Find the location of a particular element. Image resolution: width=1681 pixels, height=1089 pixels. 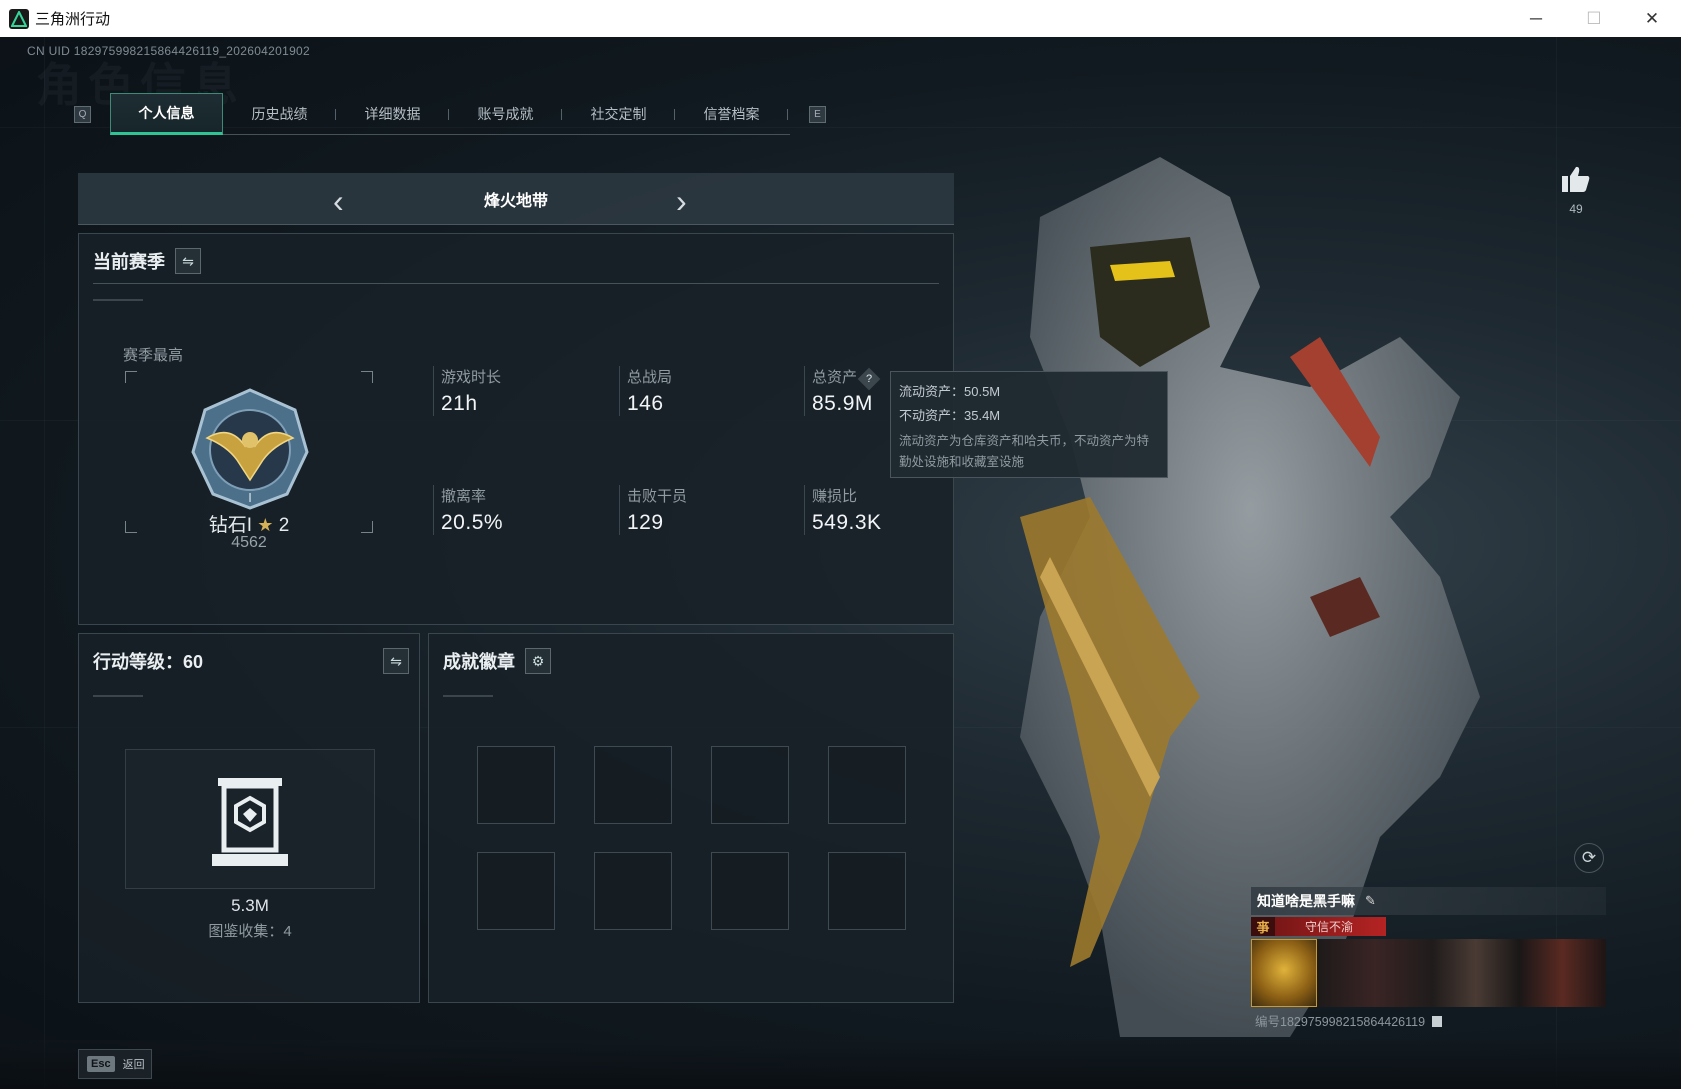

mode-next-button: › is located at coordinates (681, 201).